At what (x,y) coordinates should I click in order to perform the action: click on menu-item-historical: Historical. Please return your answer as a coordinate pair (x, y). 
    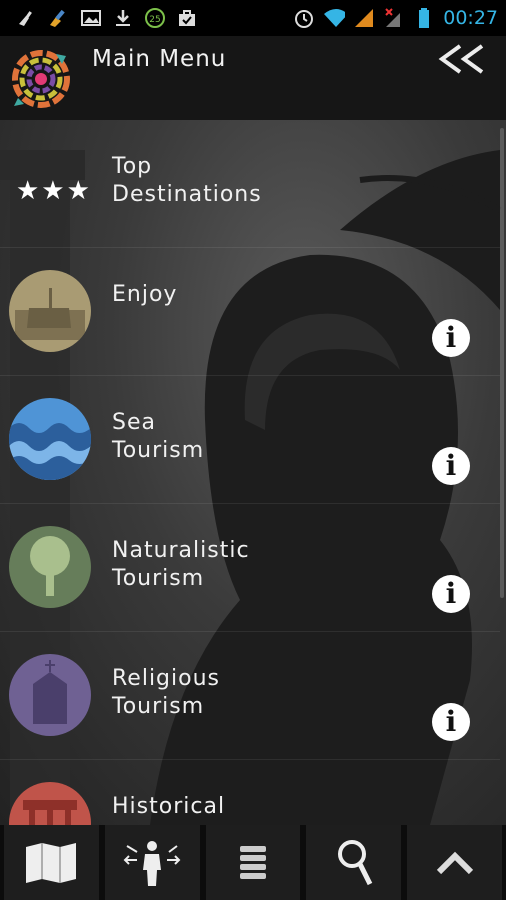
    Looking at the image, I should click on (250, 792).